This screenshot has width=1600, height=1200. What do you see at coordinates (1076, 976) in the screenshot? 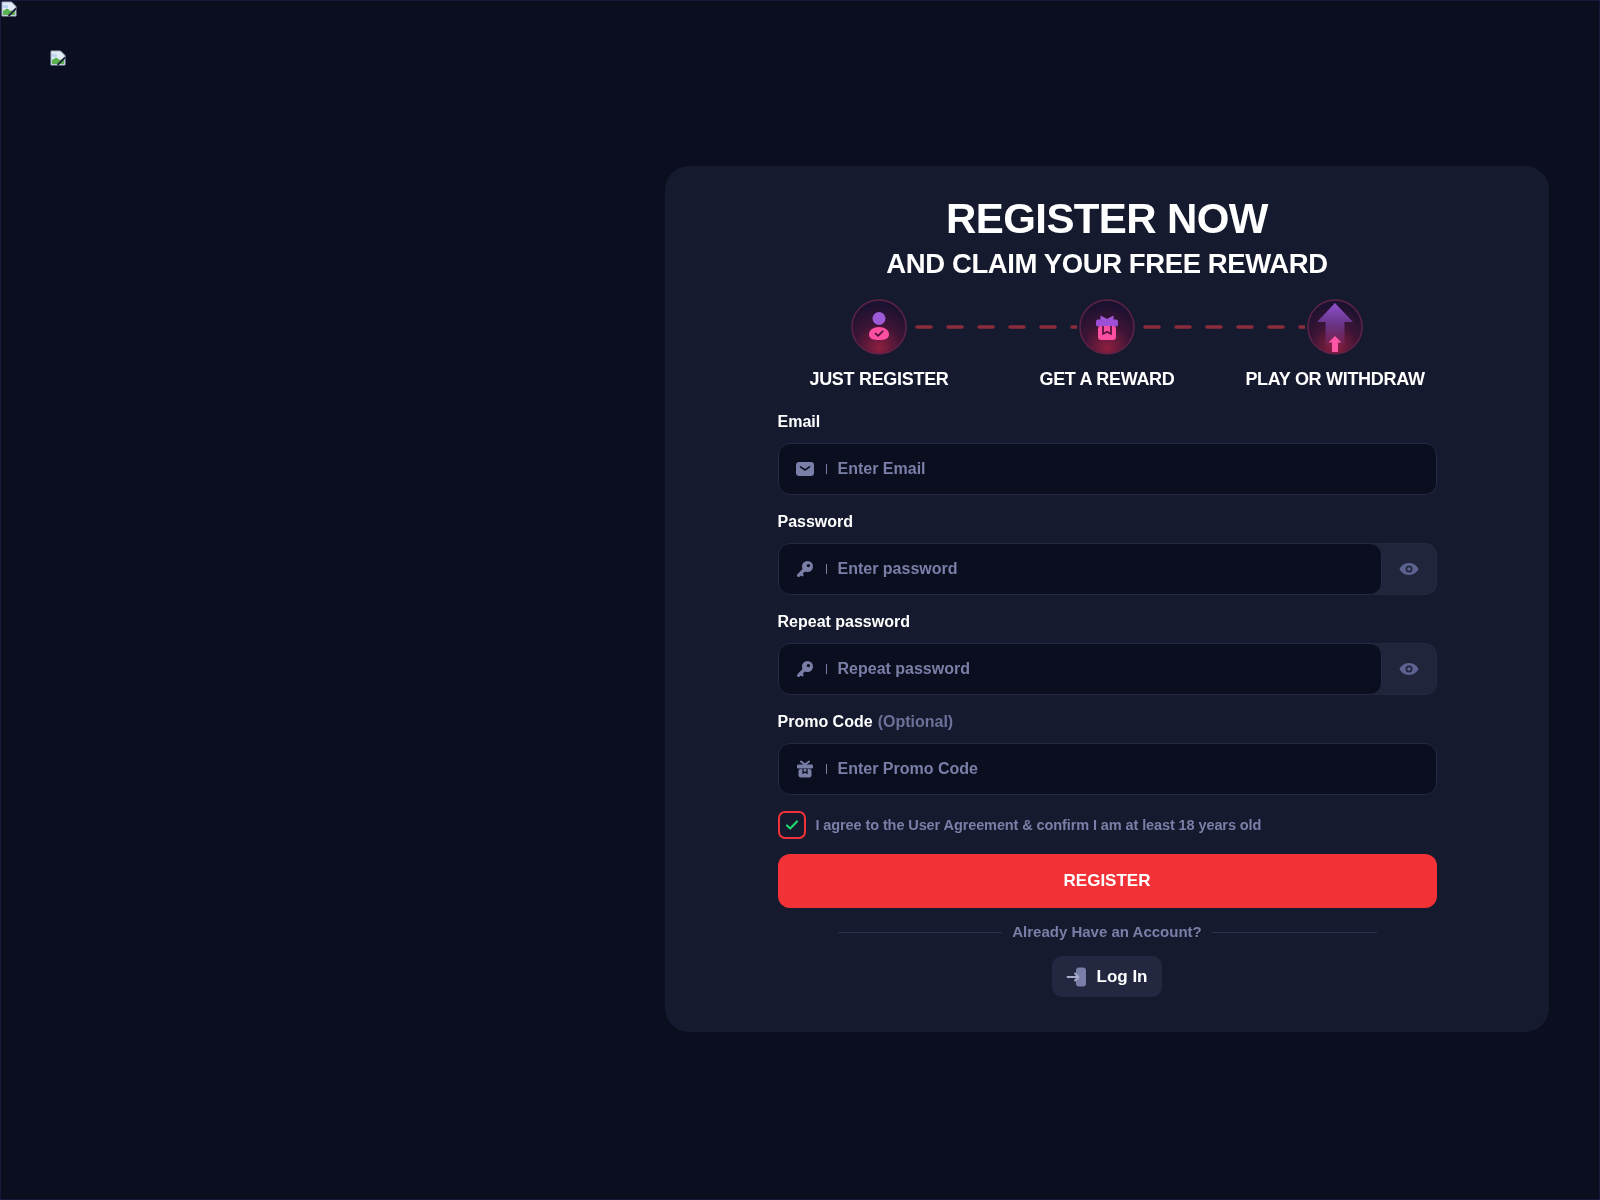
I see `sign-in-icon` at bounding box center [1076, 976].